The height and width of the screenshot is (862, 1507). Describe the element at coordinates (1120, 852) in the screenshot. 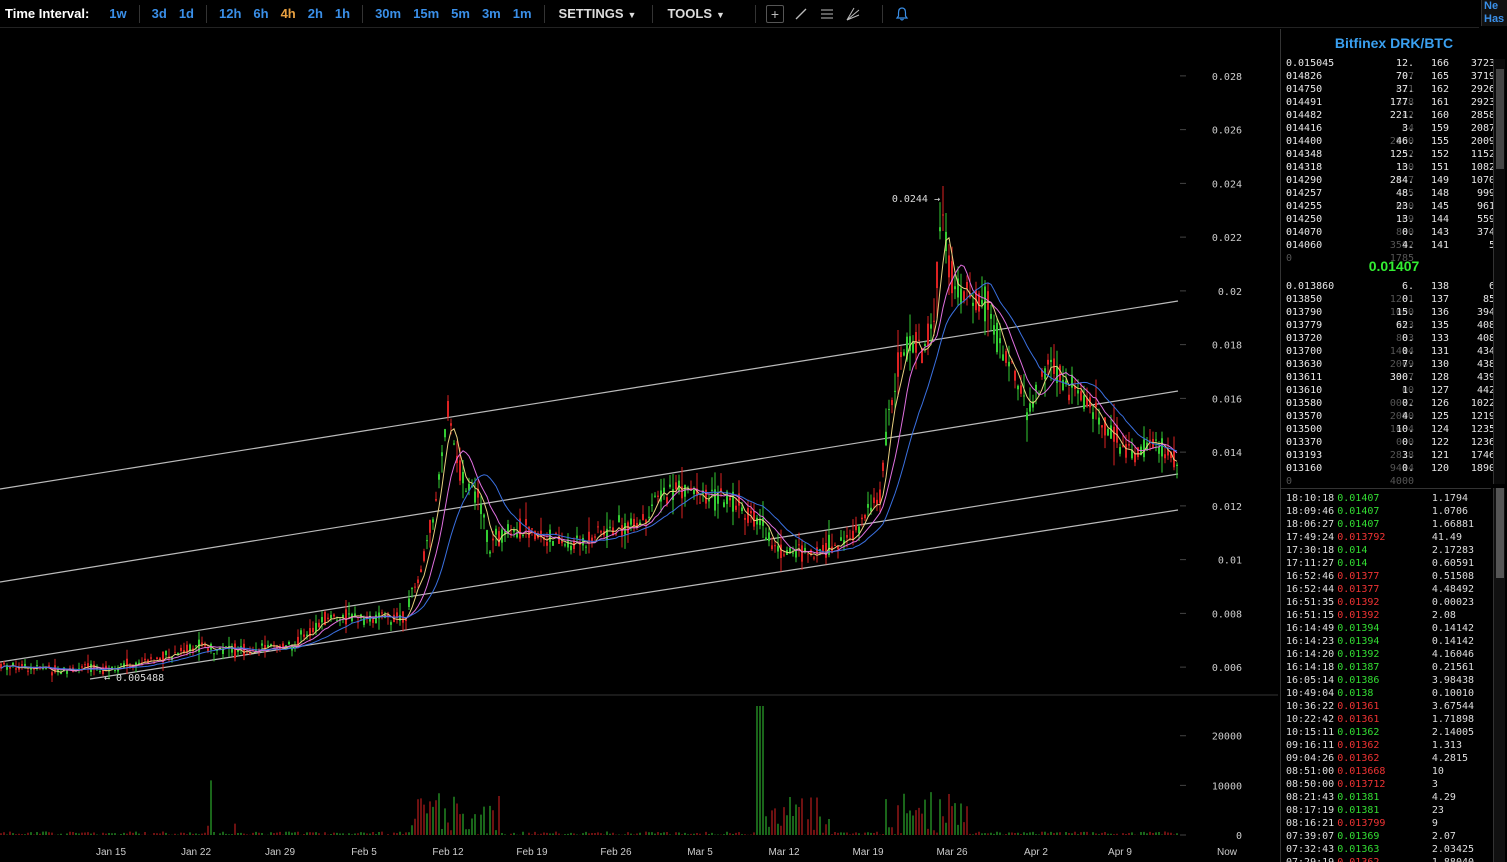

I see `x-tick-label: Apr 9` at that location.